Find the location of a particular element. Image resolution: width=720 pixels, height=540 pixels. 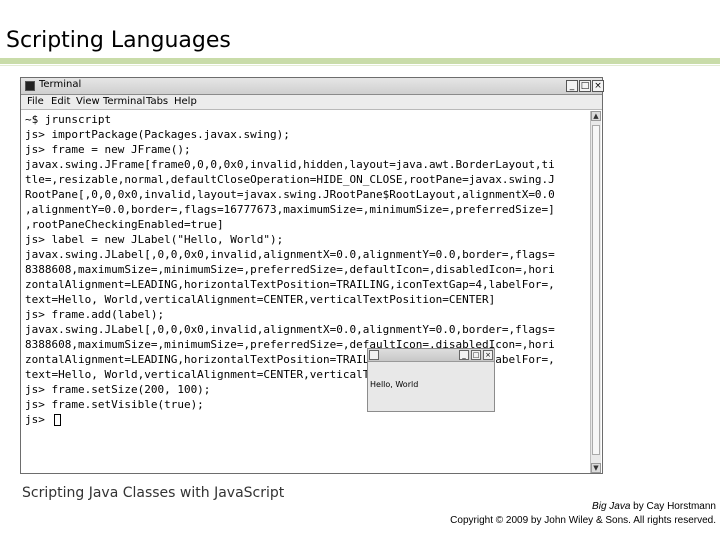

jframe-close-button: × is located at coordinates (488, 355).